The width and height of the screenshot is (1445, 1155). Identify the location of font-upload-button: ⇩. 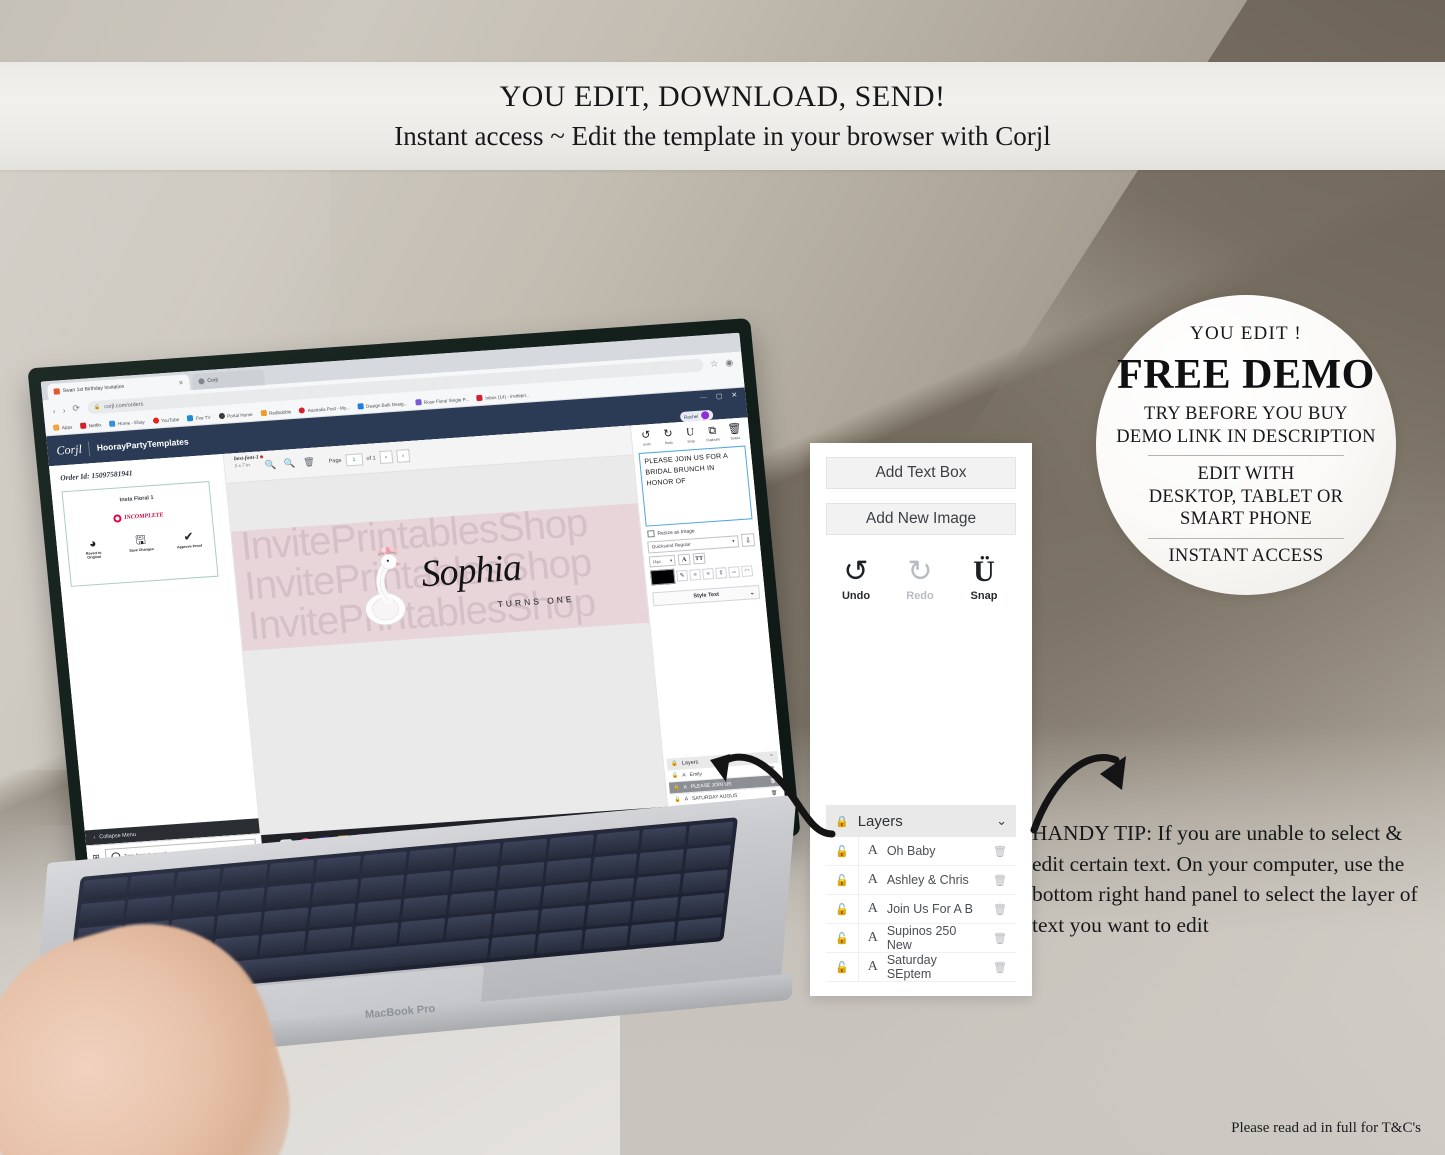
(748, 540).